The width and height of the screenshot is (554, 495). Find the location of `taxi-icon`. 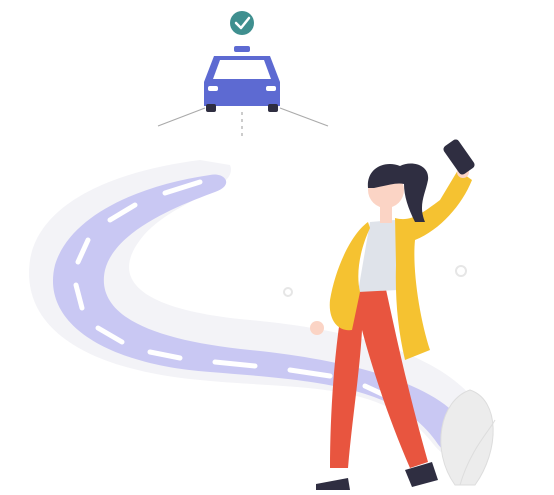

taxi-icon is located at coordinates (242, 79).